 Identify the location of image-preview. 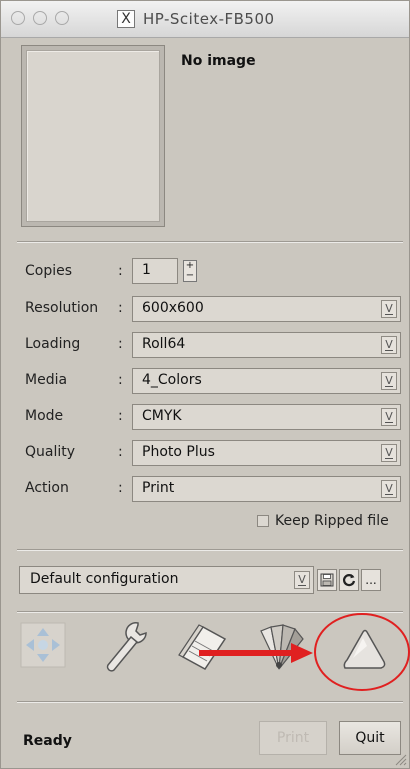
(93, 136).